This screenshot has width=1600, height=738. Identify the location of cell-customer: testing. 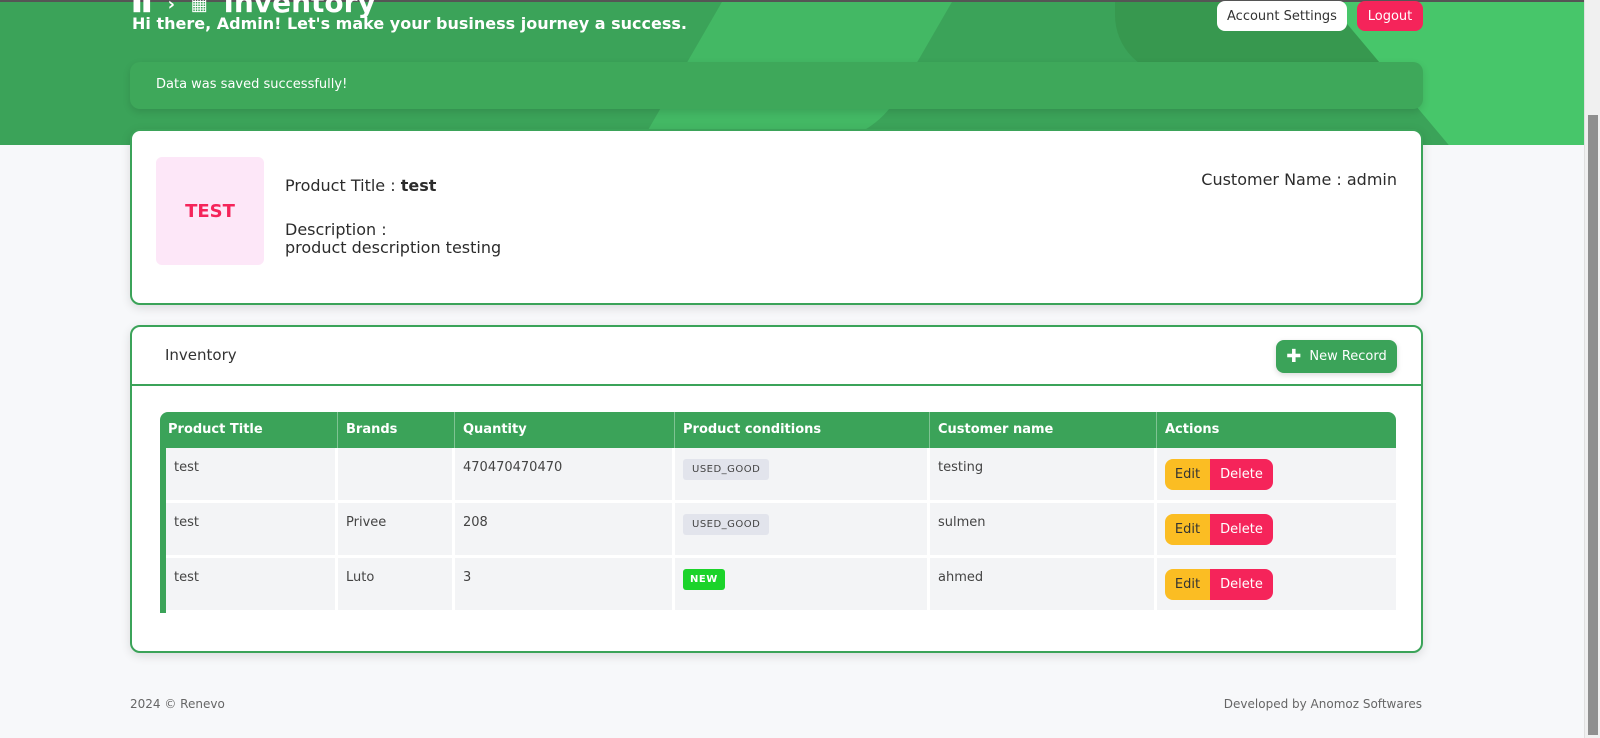
(1043, 475).